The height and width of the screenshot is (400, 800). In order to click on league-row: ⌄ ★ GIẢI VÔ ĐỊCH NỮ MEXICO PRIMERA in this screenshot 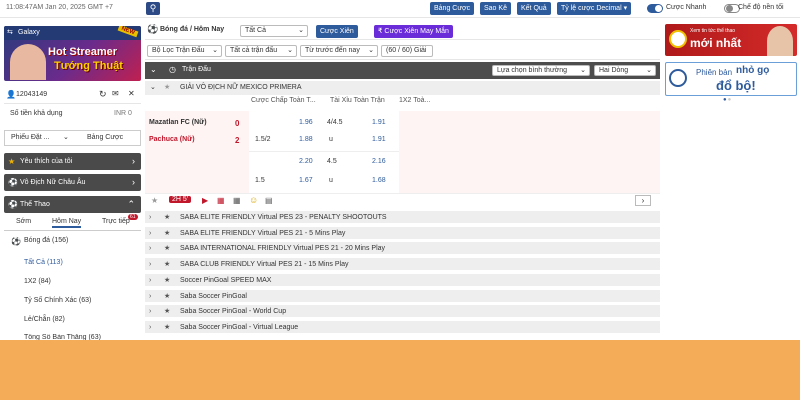, I will do `click(402, 88)`.